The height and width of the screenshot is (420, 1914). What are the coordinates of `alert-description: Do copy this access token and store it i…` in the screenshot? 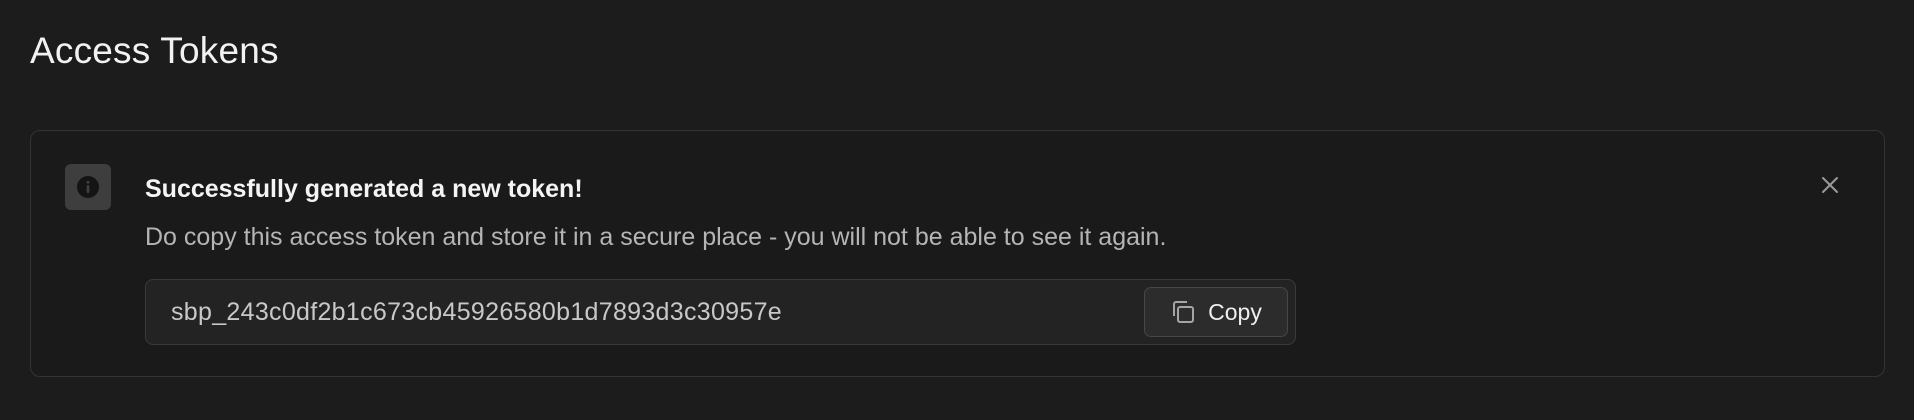 It's located at (656, 237).